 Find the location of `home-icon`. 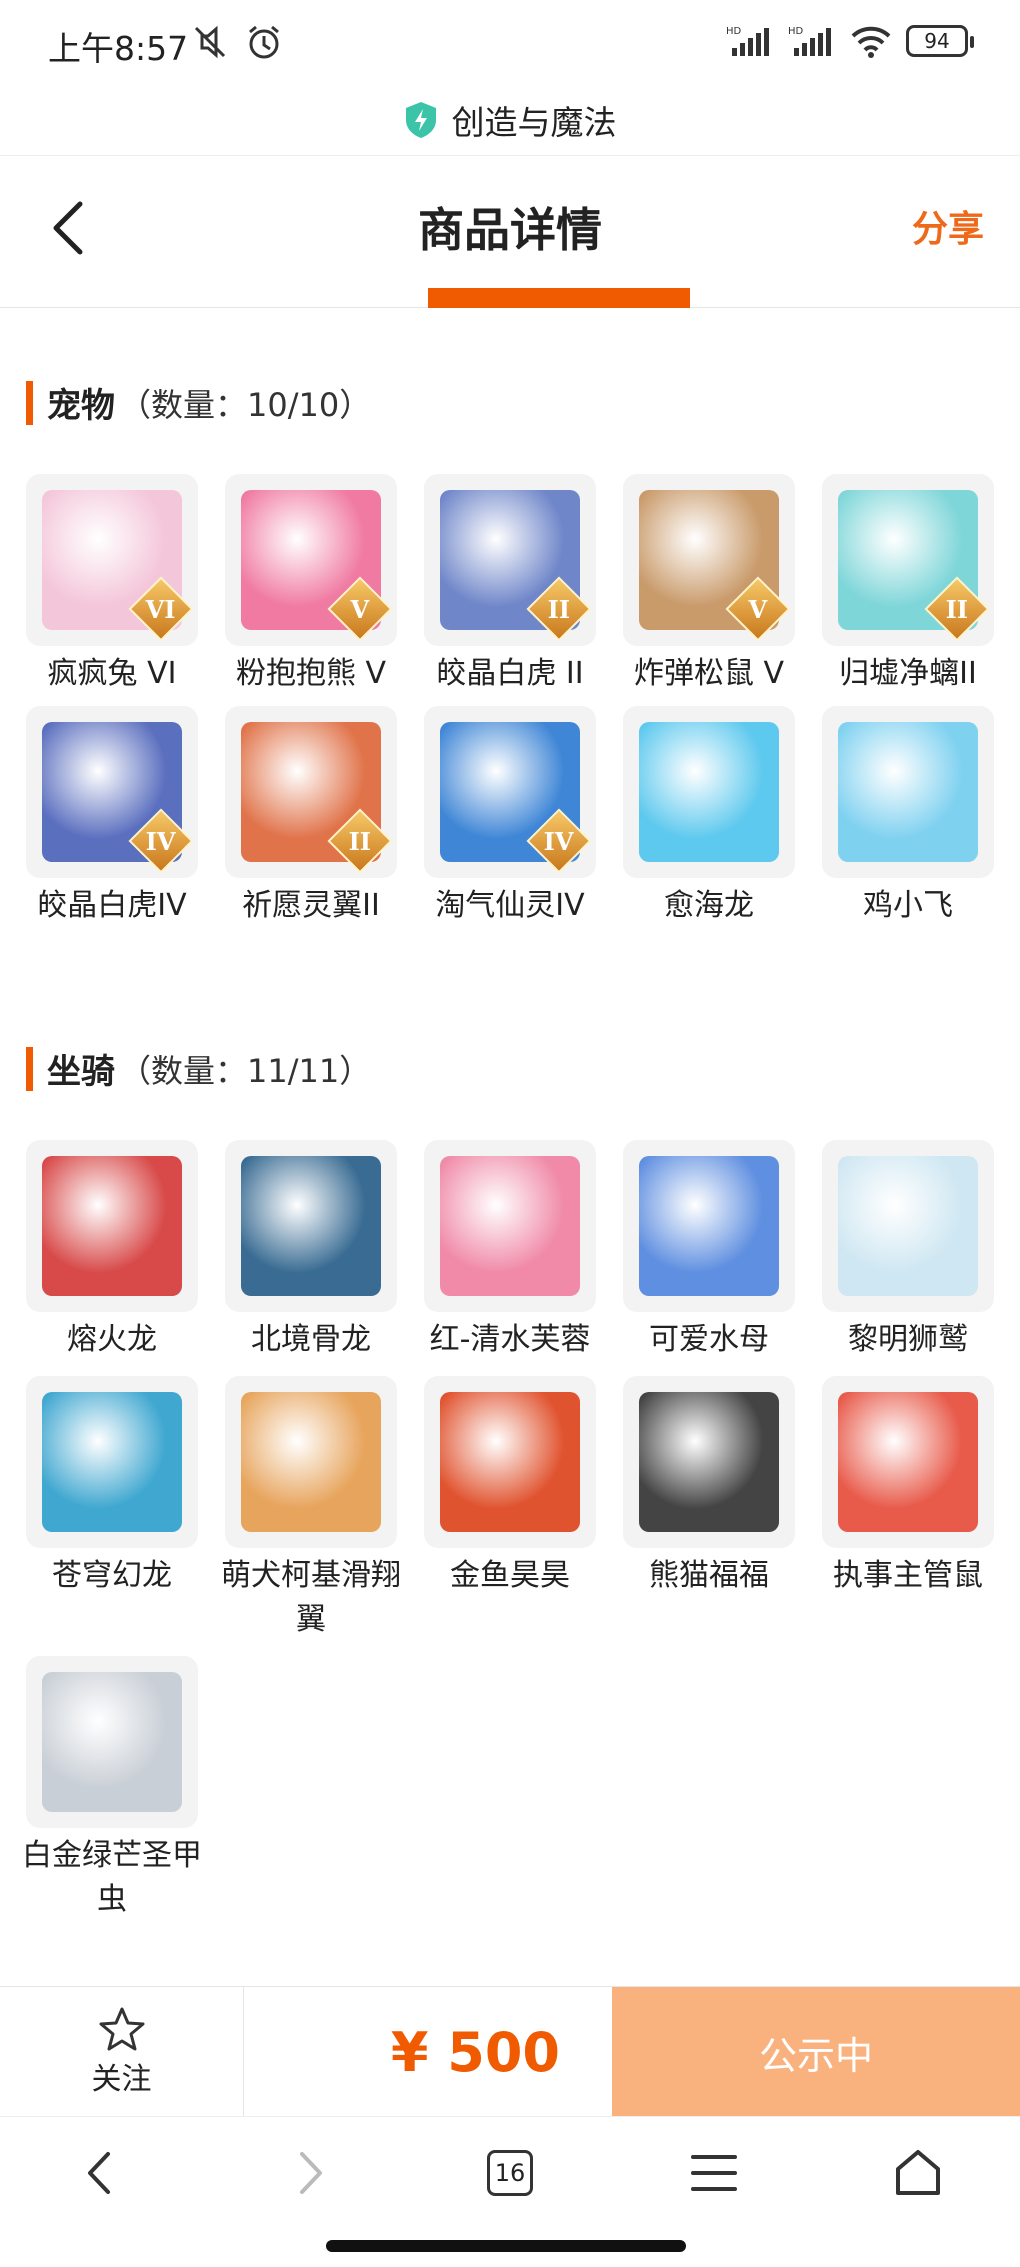

home-icon is located at coordinates (918, 2172).